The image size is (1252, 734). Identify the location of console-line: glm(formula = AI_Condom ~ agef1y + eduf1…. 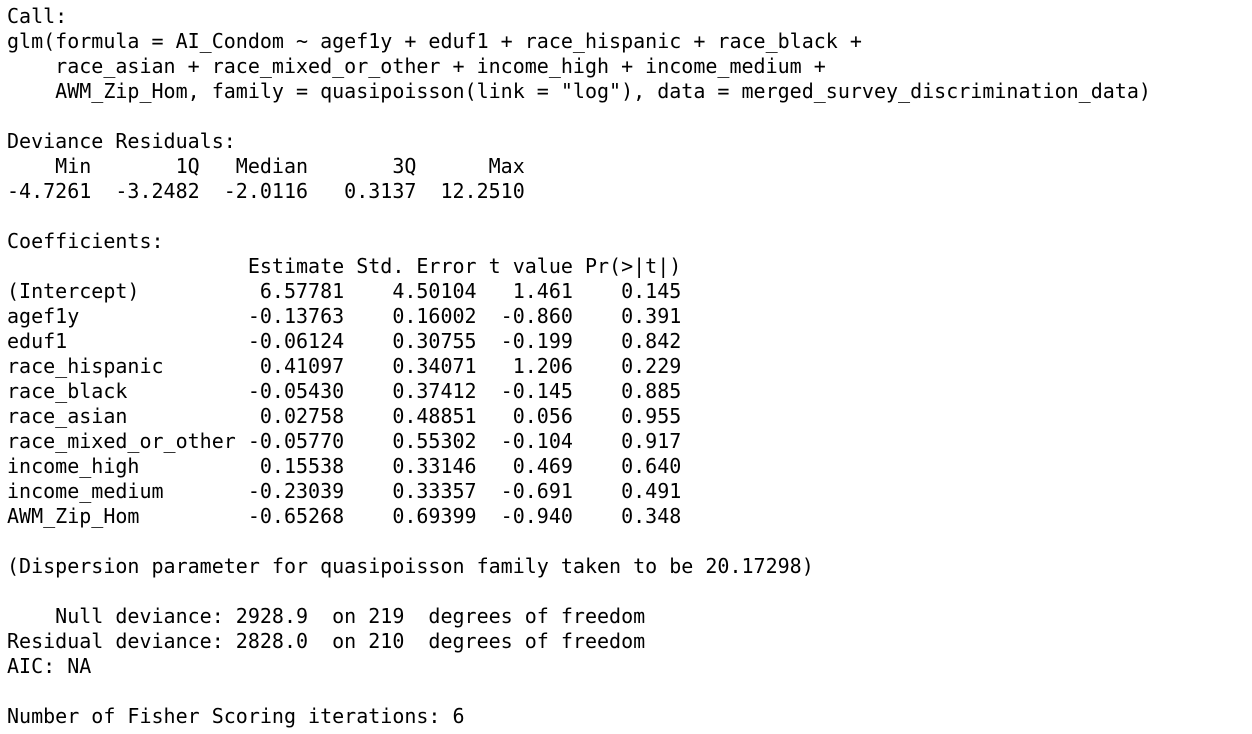
(440, 41).